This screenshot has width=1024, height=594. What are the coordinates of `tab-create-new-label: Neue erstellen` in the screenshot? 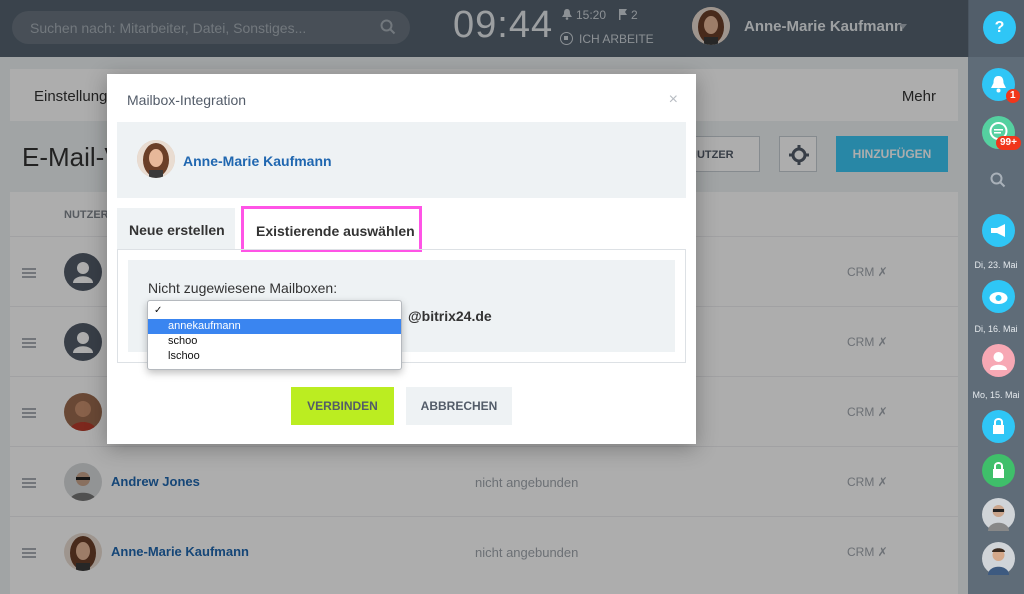 It's located at (177, 230).